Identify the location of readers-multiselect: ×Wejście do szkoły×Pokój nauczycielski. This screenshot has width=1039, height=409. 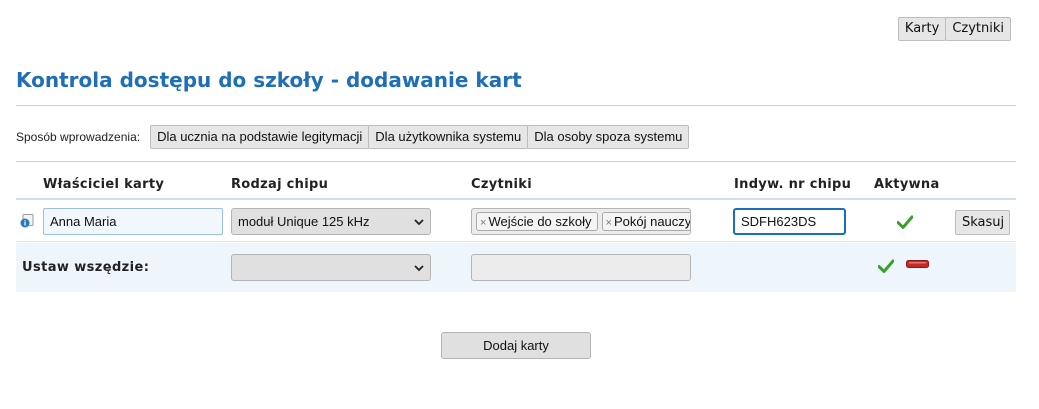
(581, 221).